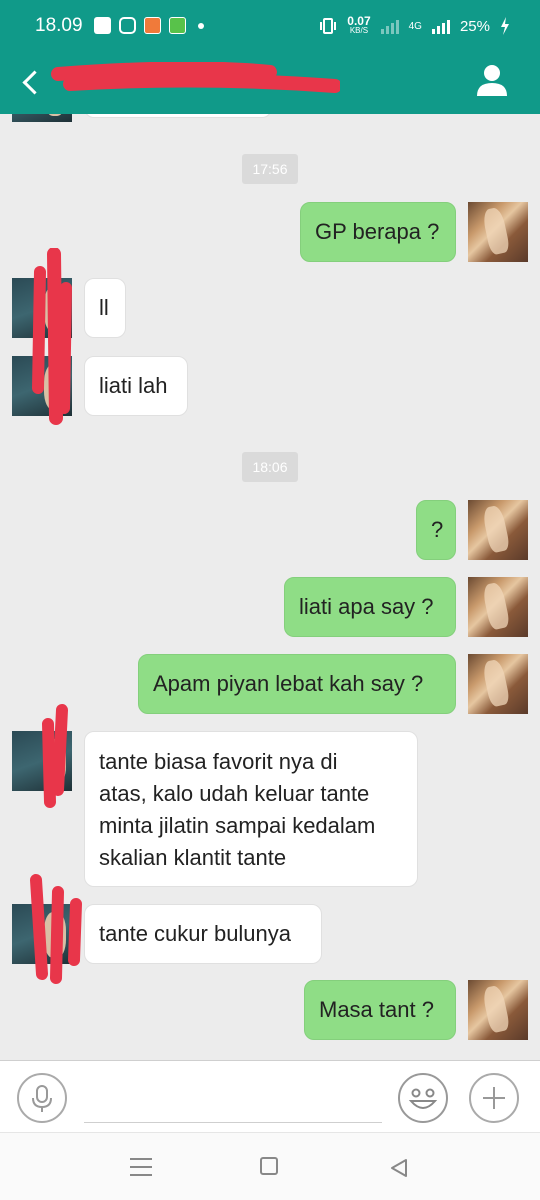 Image resolution: width=540 pixels, height=1200 pixels. What do you see at coordinates (270, 169) in the screenshot?
I see `timestamp: 17:56` at bounding box center [270, 169].